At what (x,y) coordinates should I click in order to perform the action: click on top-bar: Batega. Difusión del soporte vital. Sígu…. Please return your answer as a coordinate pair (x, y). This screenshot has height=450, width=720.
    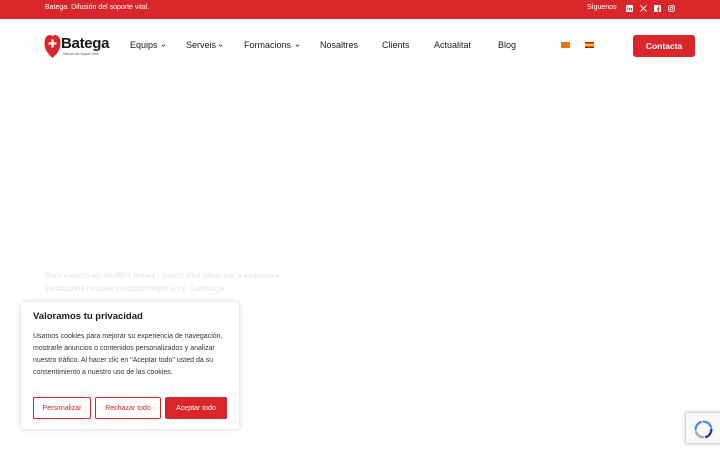
    Looking at the image, I should click on (360, 9).